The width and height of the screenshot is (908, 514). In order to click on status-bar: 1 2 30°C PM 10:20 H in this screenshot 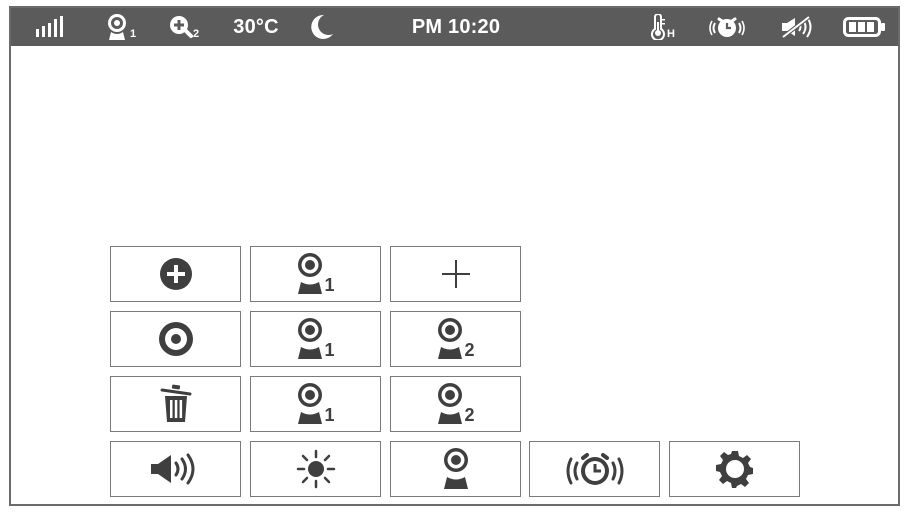, I will do `click(454, 27)`.